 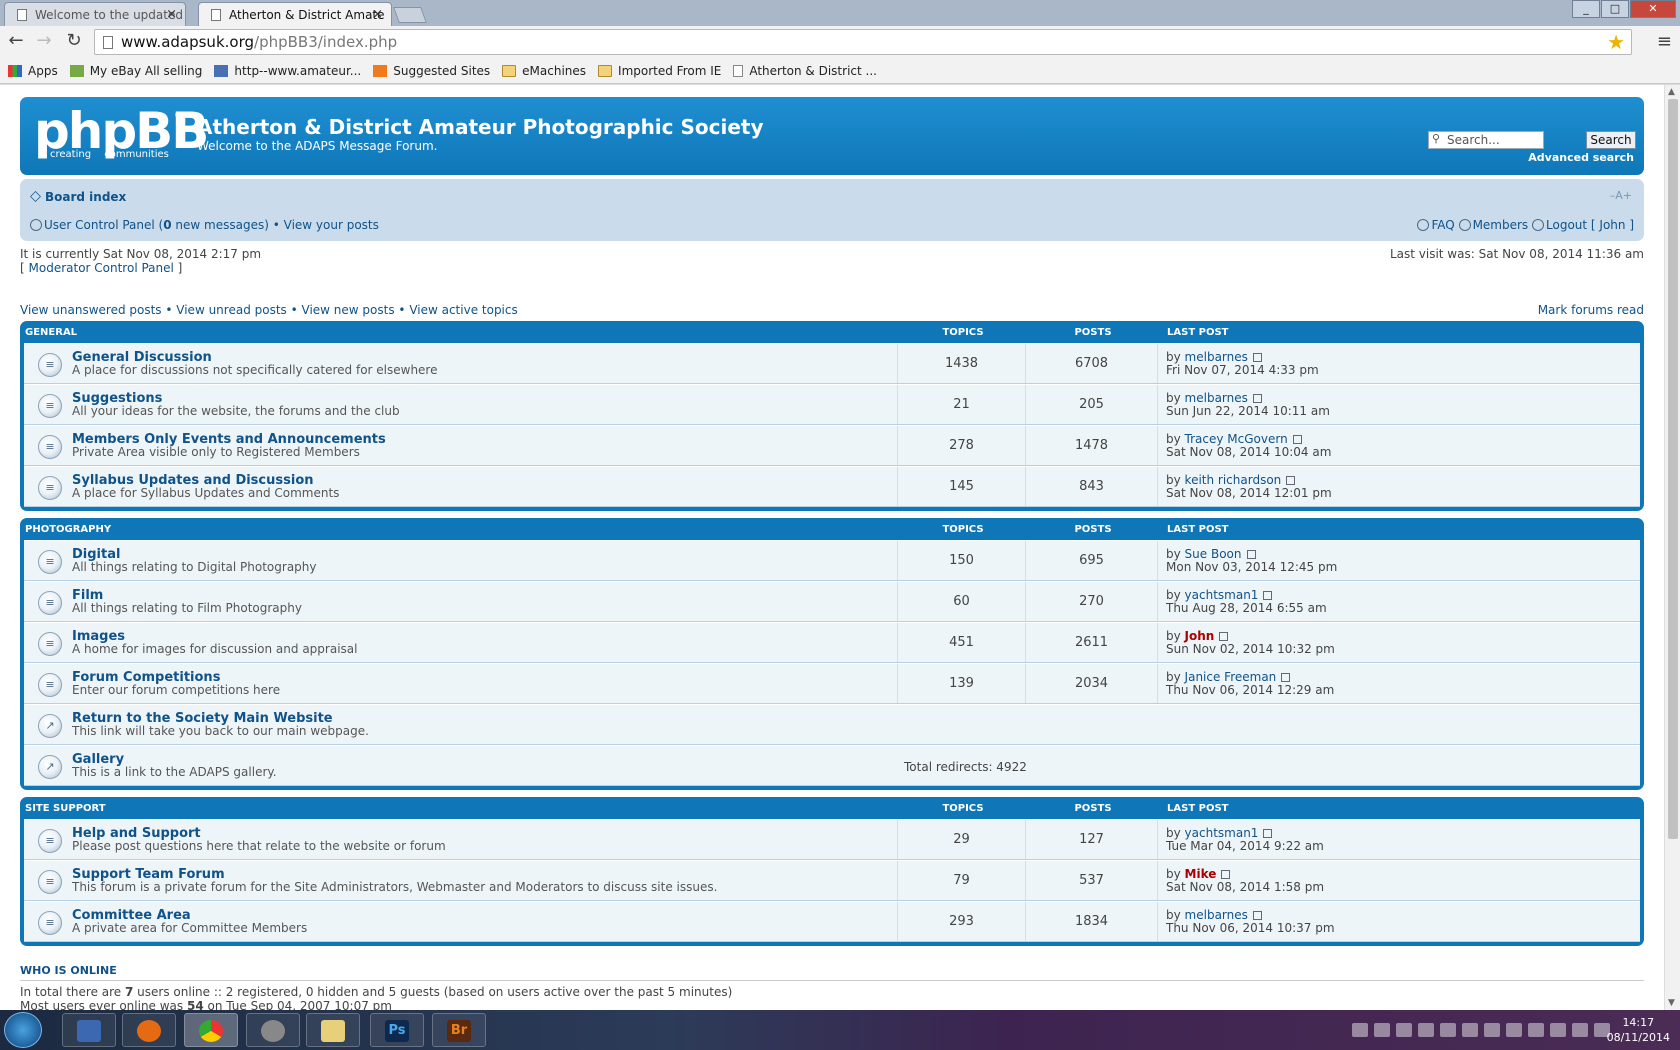 I want to click on font-size-control: –A+, so click(x=1621, y=195).